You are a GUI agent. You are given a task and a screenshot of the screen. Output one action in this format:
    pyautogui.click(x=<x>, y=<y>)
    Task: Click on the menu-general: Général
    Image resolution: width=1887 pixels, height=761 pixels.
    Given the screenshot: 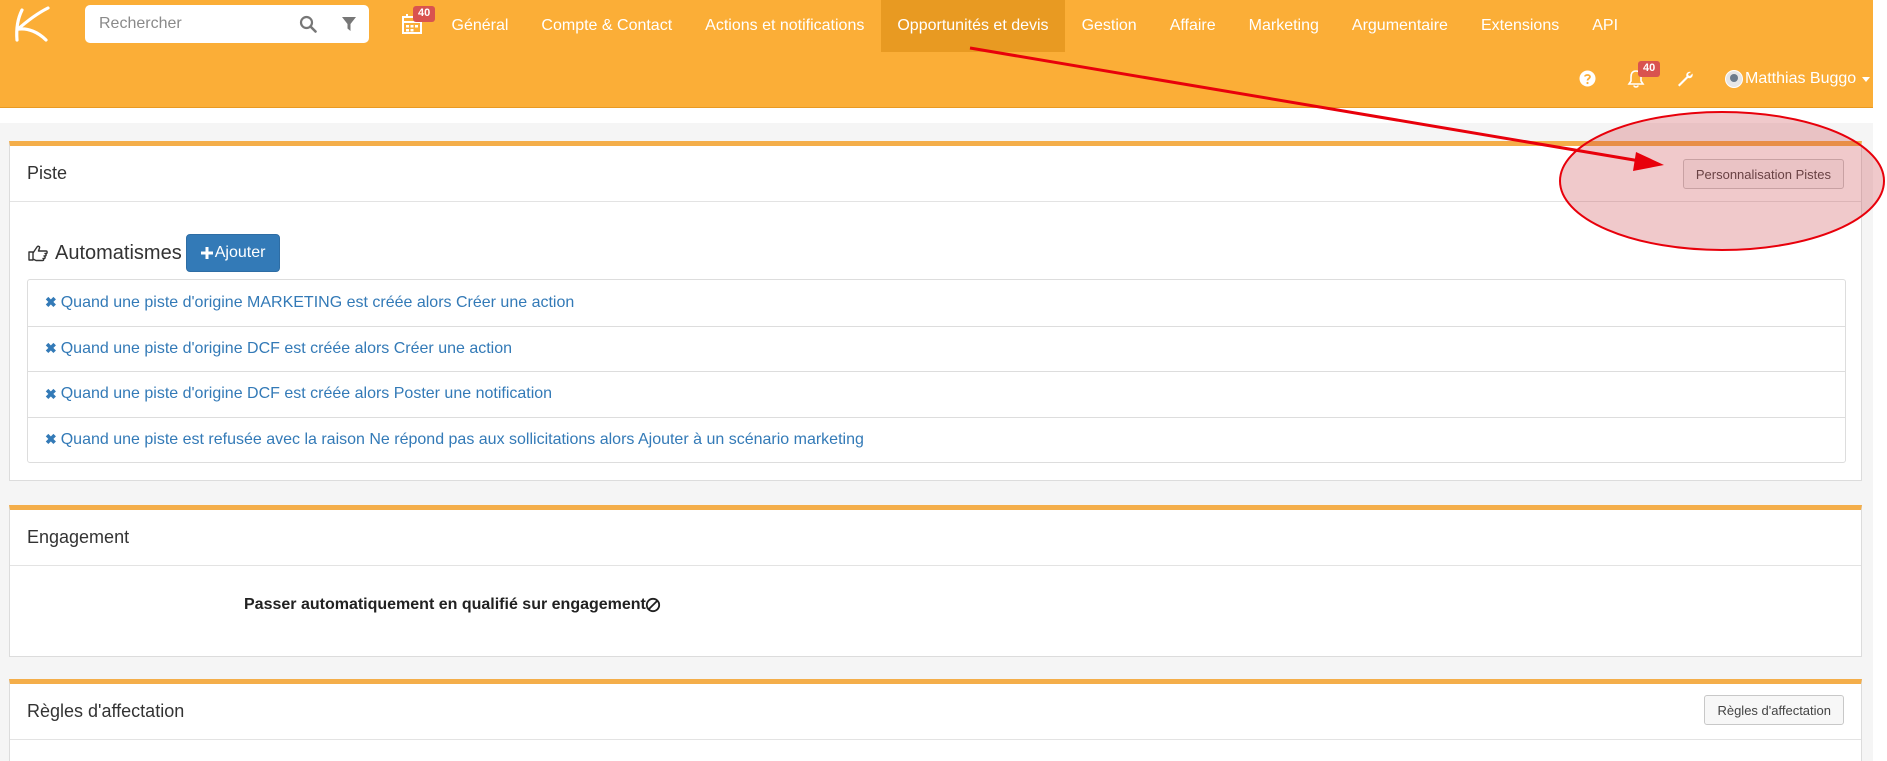 What is the action you would take?
    pyautogui.click(x=480, y=26)
    